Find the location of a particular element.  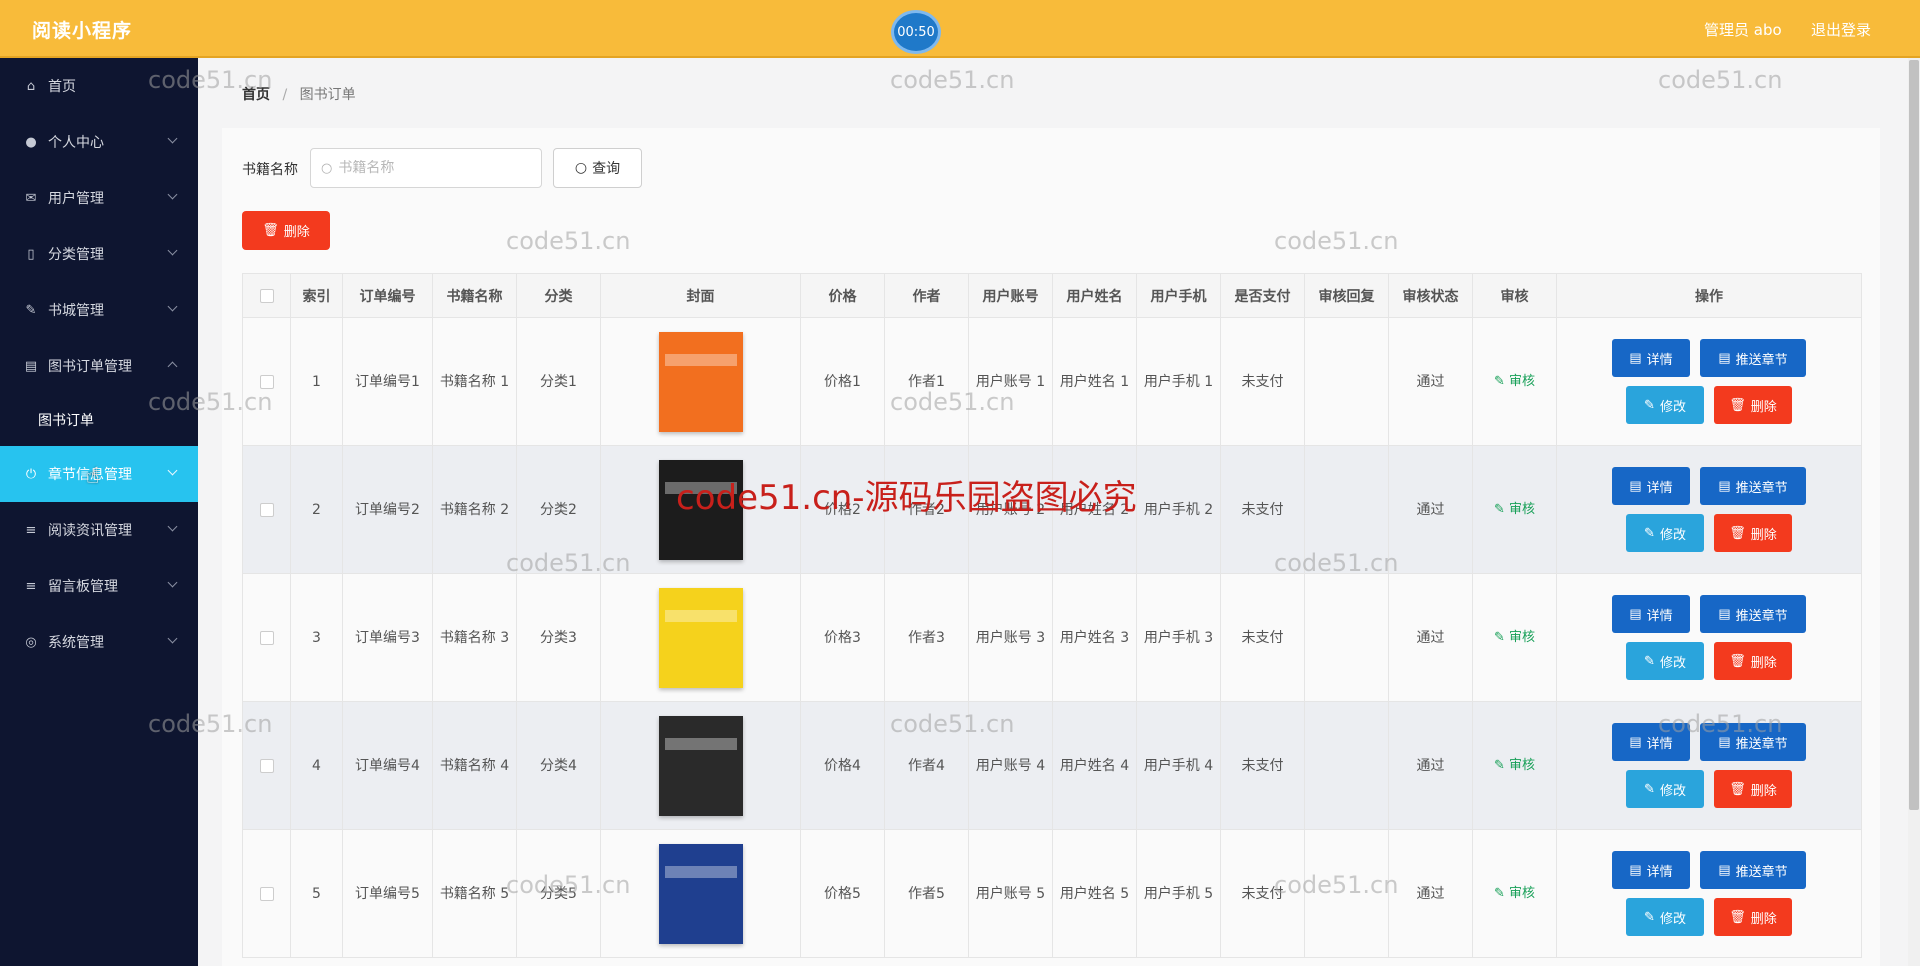

sidebar-item-label: 章节信息管理 is located at coordinates (90, 475).